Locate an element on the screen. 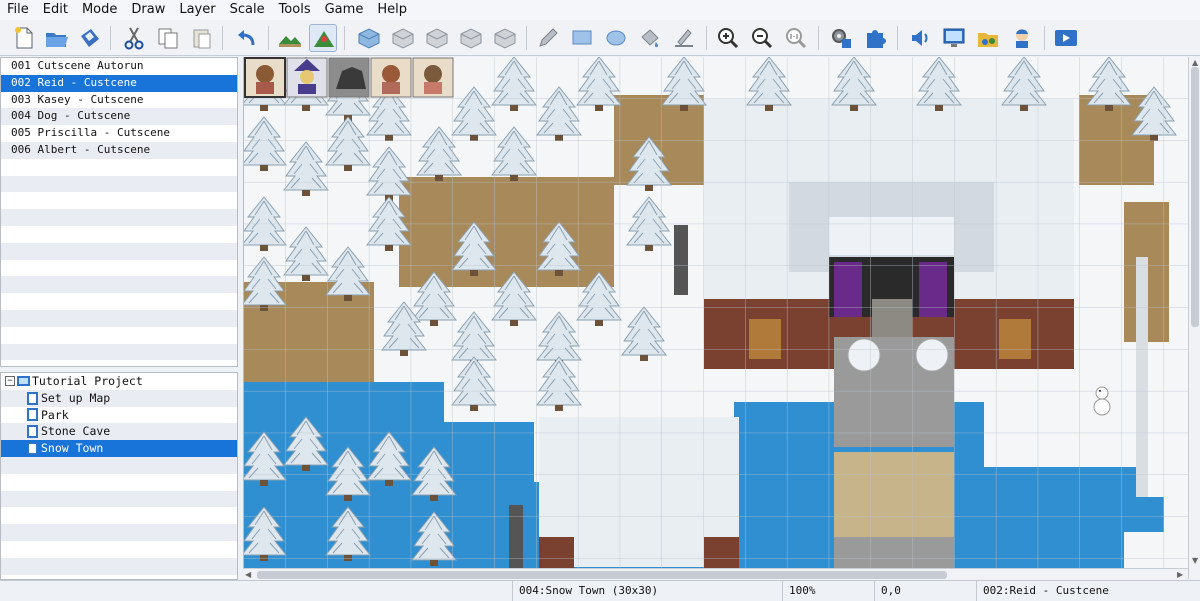 Image resolution: width=1200 pixels, height=601 pixels. menu-edit: Edit is located at coordinates (55, 10).